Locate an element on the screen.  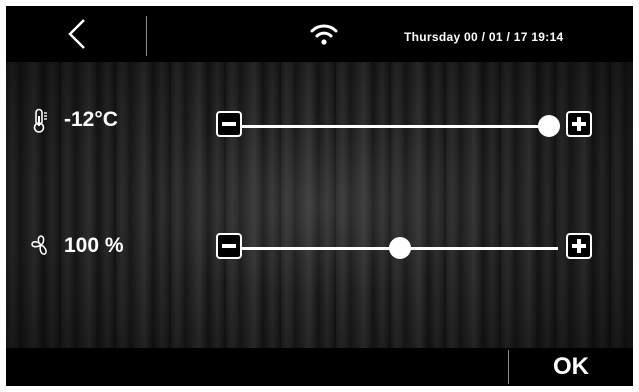
thermometer-icon is located at coordinates (40, 120).